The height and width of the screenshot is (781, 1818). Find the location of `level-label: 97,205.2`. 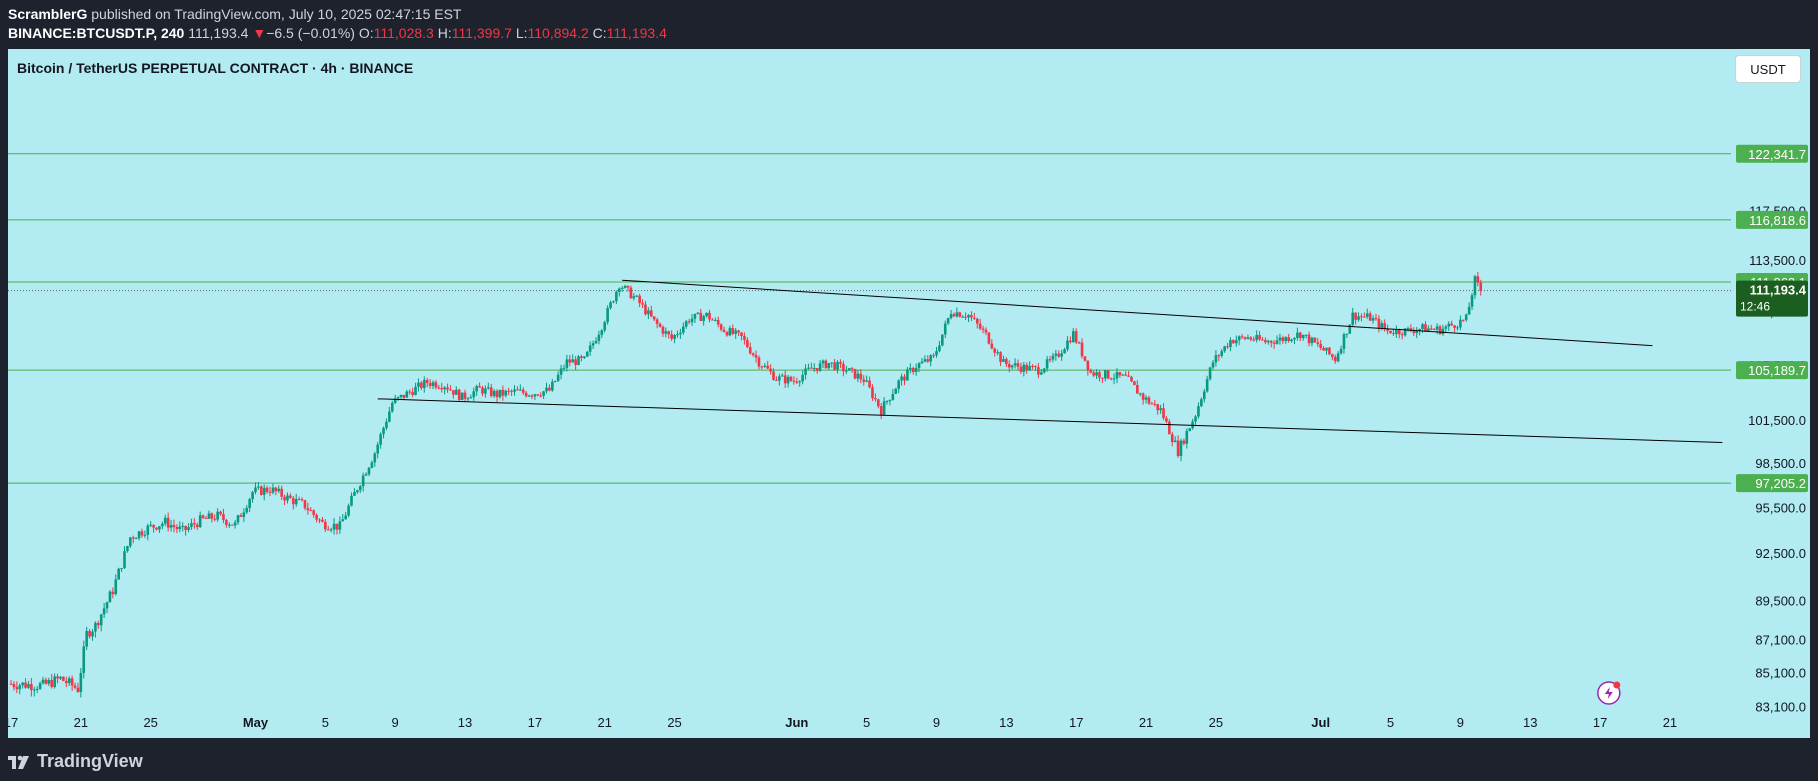

level-label: 97,205.2 is located at coordinates (1780, 483).